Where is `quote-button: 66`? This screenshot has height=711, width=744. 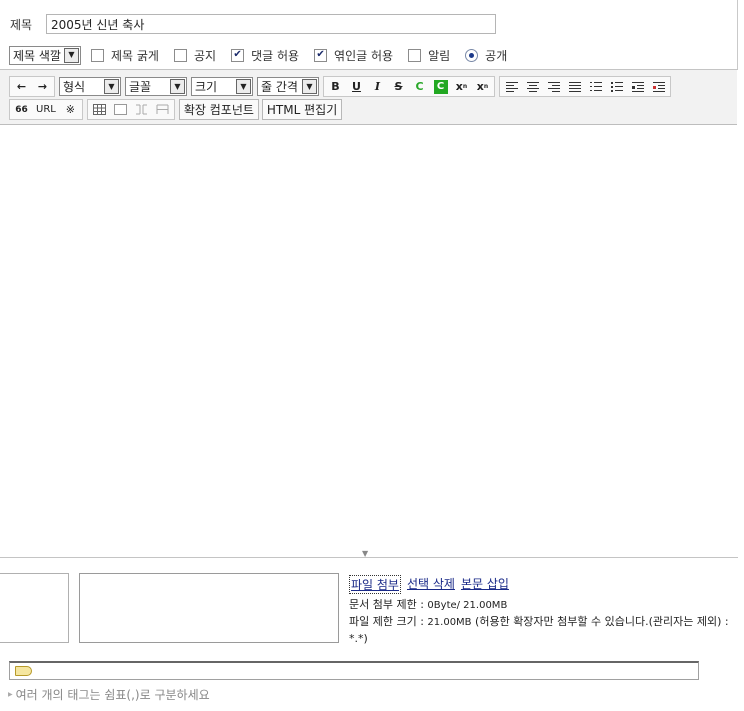 quote-button: 66 is located at coordinates (21, 110).